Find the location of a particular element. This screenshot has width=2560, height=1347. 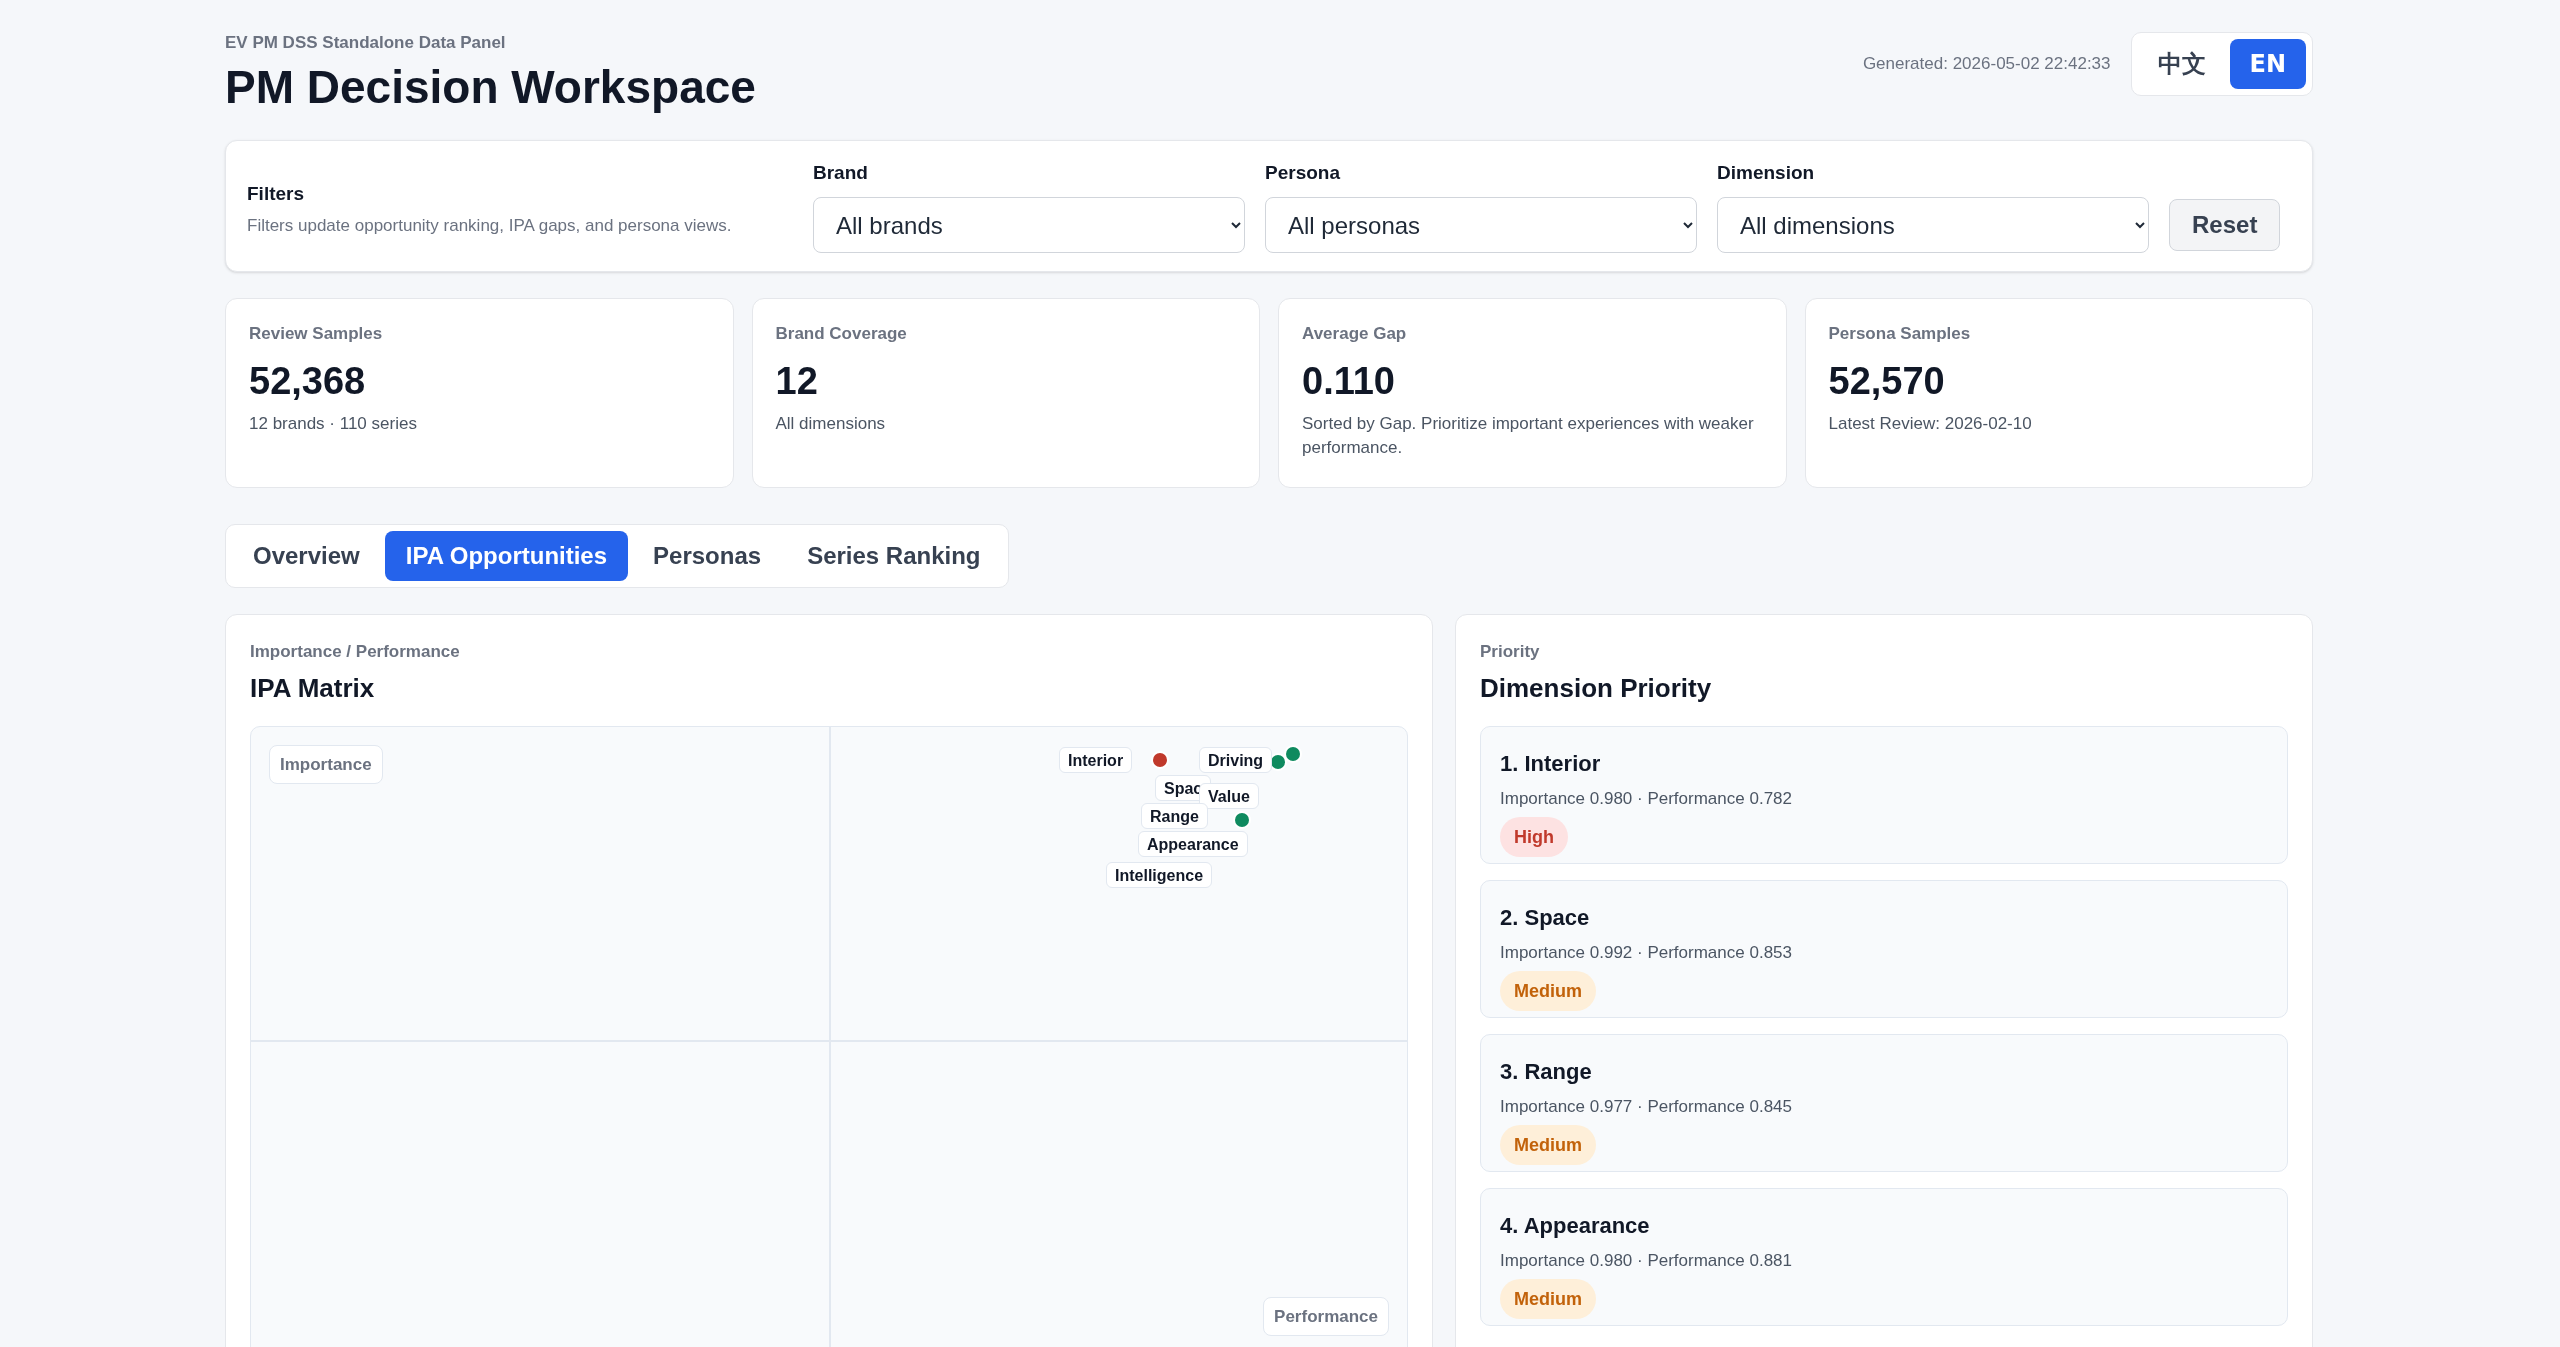

priority-title: 1. Interior is located at coordinates (1550, 763).